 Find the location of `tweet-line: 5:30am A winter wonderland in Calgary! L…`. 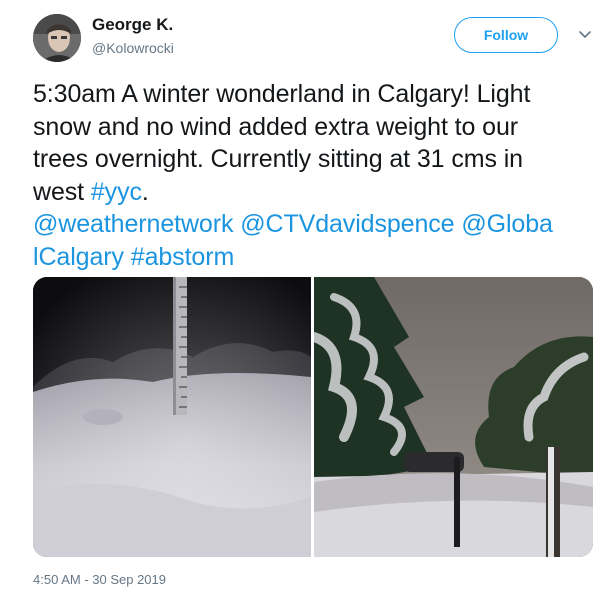

tweet-line: 5:30am A winter wonderland in Calgary! L… is located at coordinates (282, 94).